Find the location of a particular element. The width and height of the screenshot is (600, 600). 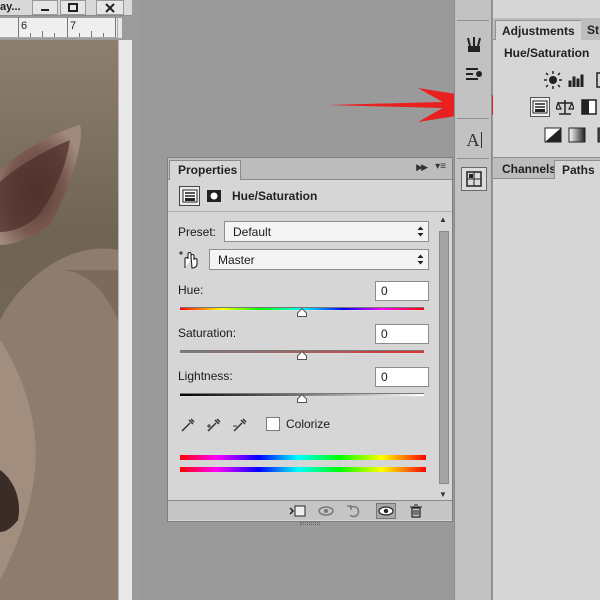

ruler-label: 7 is located at coordinates (73, 26).